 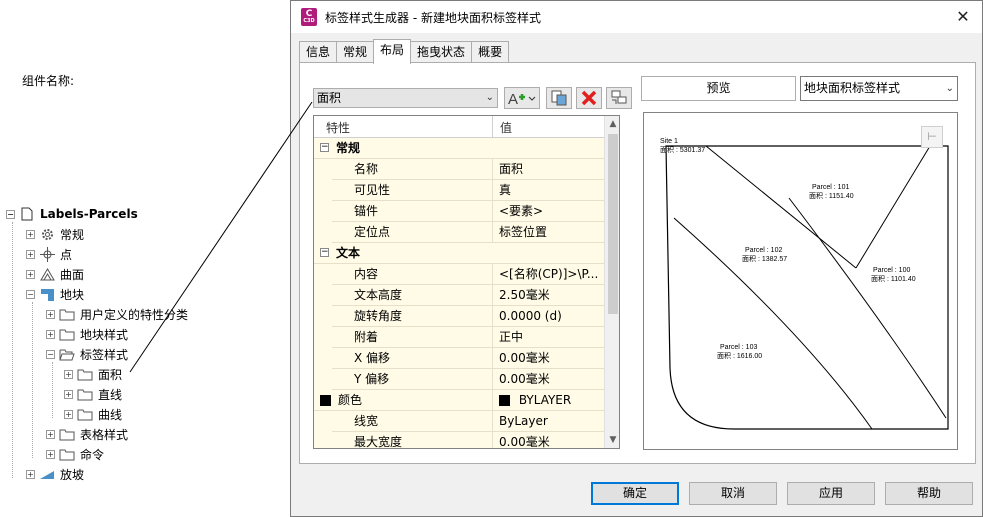 What do you see at coordinates (55, 294) in the screenshot?
I see `tree-item-parcel: − 地块` at bounding box center [55, 294].